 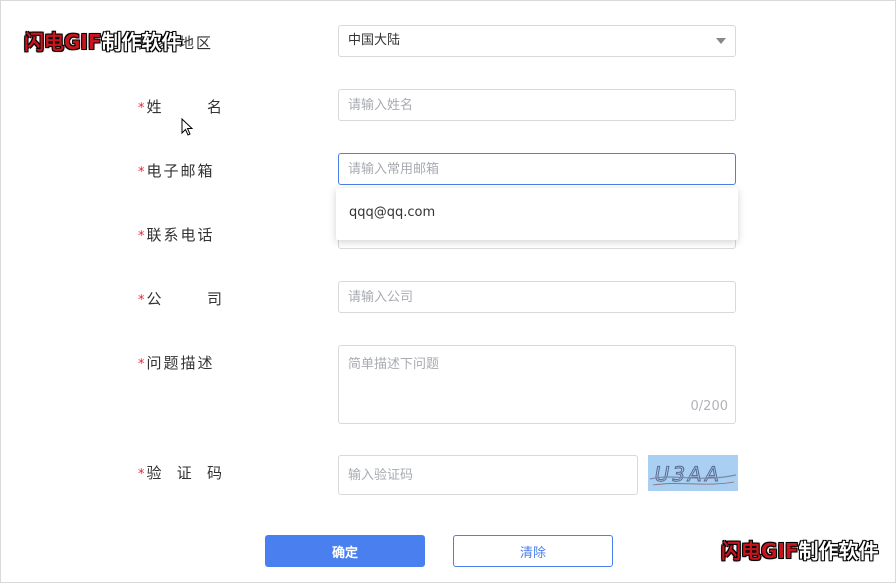 What do you see at coordinates (537, 41) in the screenshot?
I see `country-select: 中国大陆` at bounding box center [537, 41].